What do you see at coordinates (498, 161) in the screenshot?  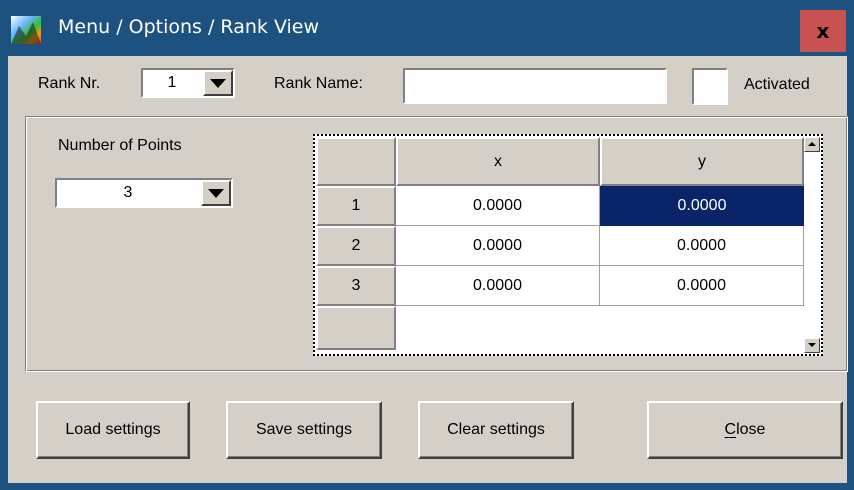 I see `column-header-x: x` at bounding box center [498, 161].